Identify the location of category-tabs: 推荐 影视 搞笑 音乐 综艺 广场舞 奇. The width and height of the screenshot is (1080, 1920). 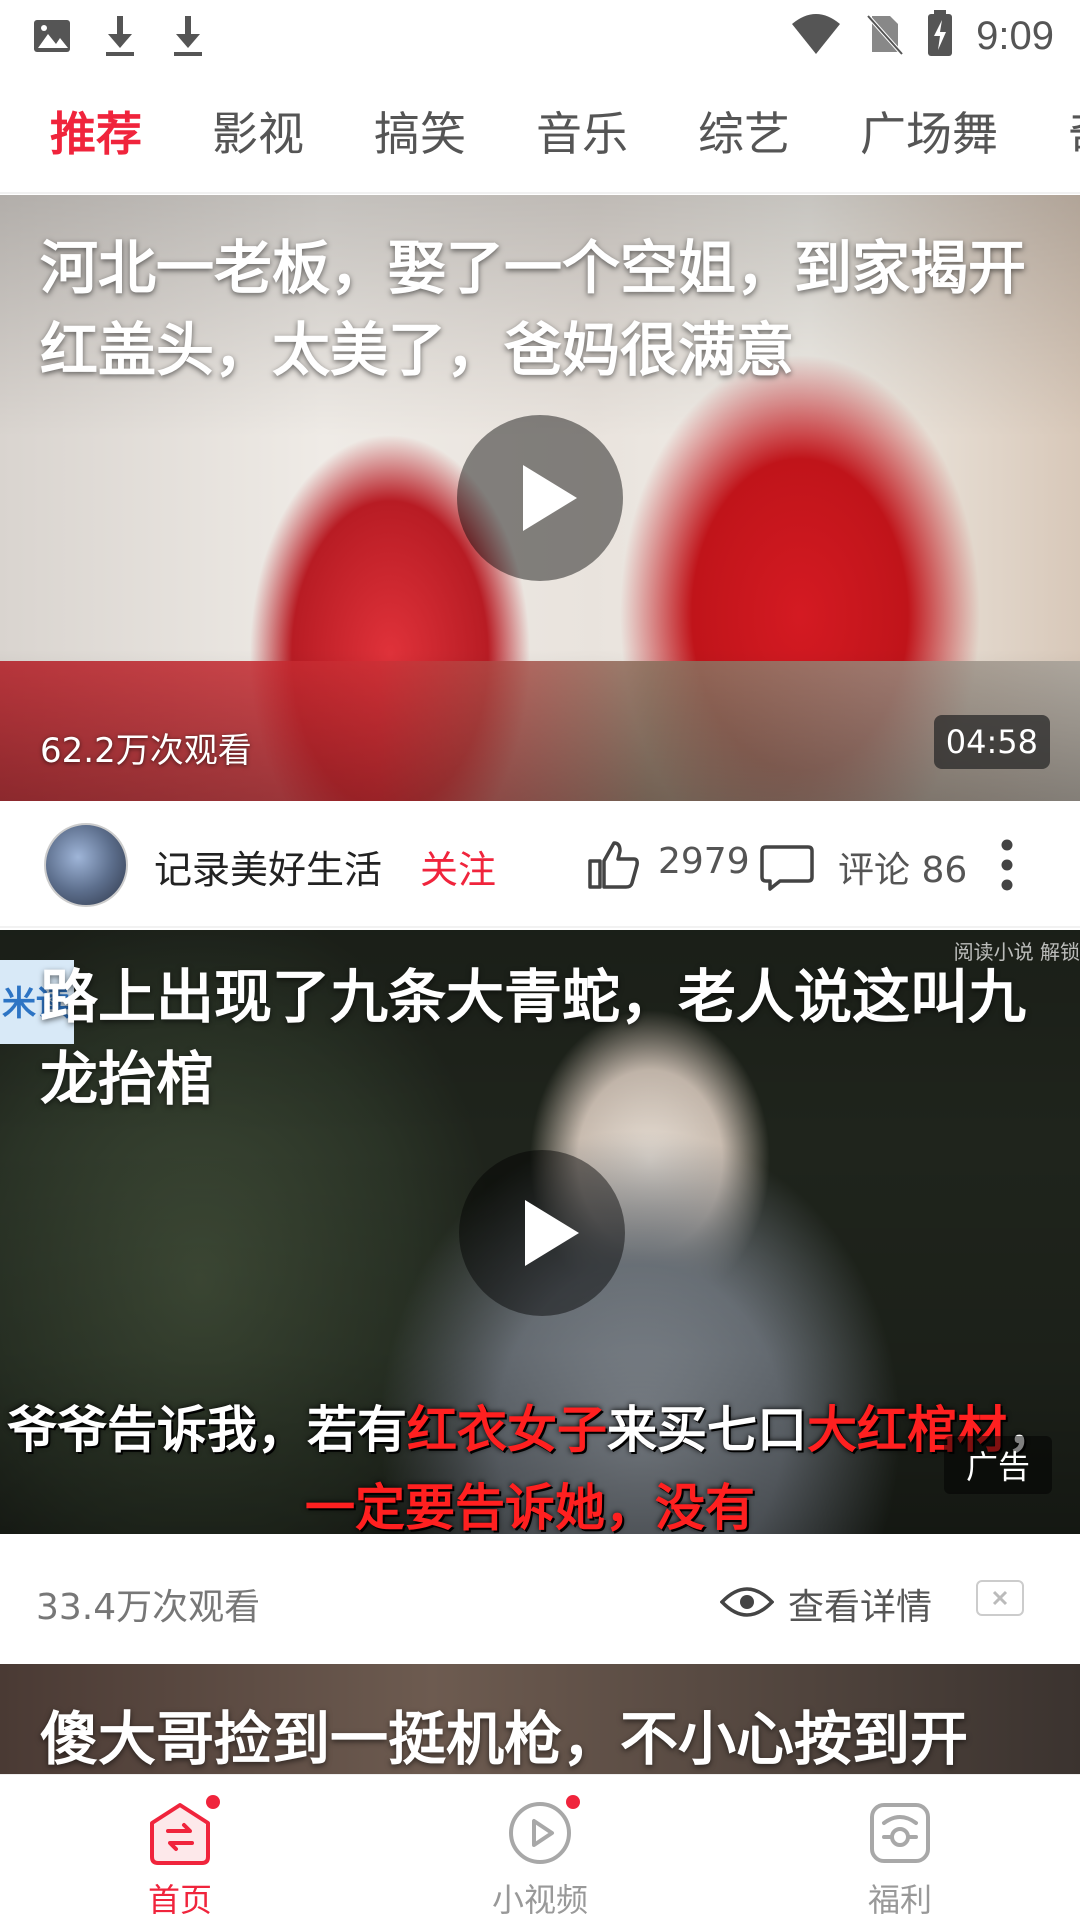
(540, 133).